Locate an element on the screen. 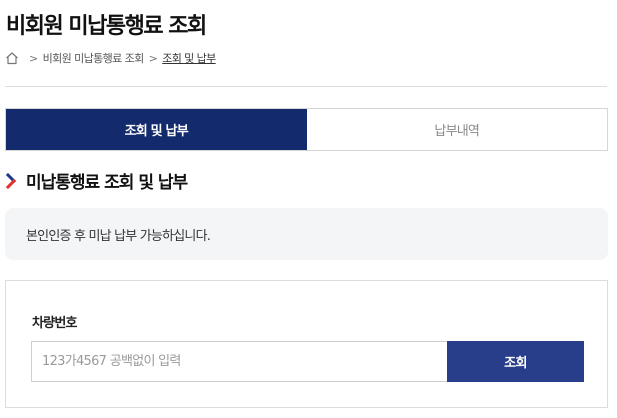  tab-inquiry-payment: 조회 및 납부 is located at coordinates (156, 129).